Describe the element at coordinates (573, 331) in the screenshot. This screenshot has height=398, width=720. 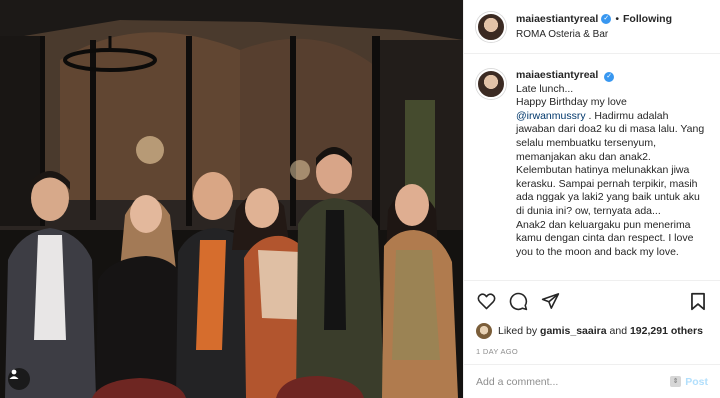
I see `liker-username: gamis_saaira` at that location.